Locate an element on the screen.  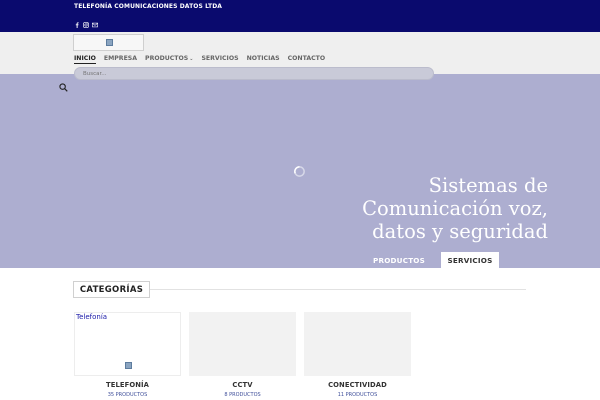
chevron-down-icon: ⌄ is located at coordinates (191, 59).